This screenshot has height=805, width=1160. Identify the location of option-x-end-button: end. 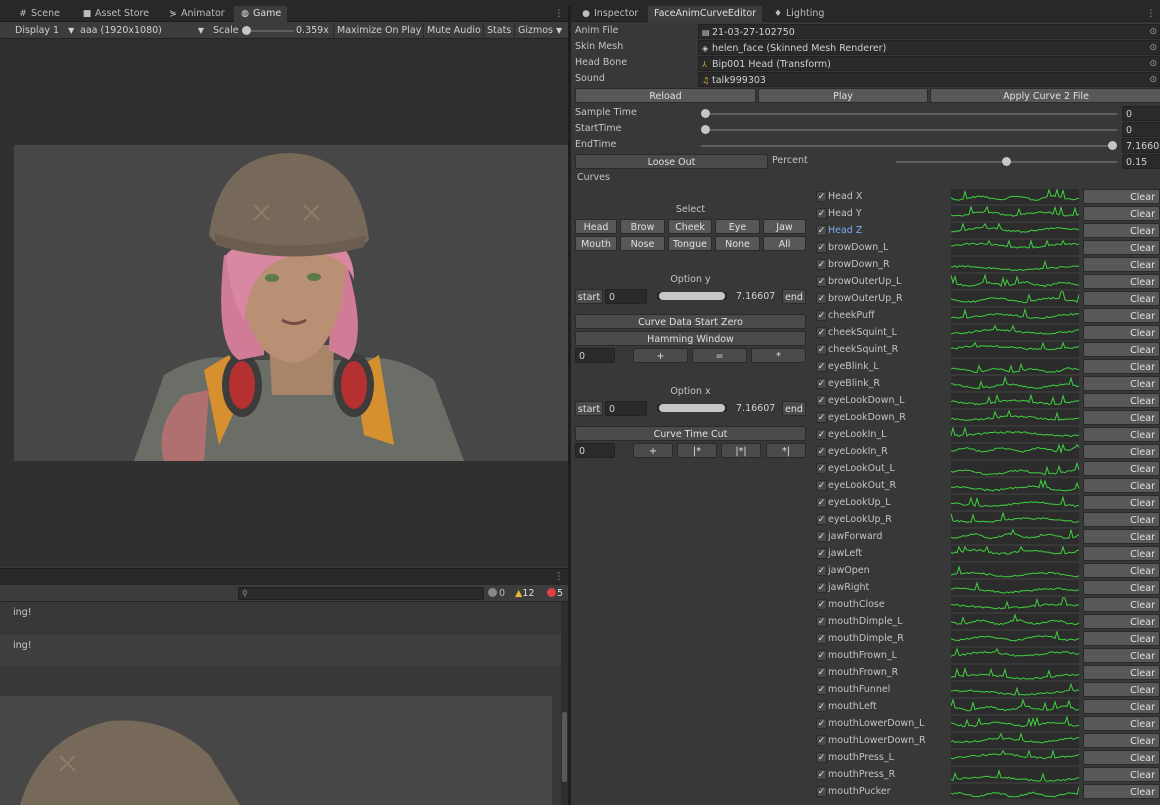
(794, 408).